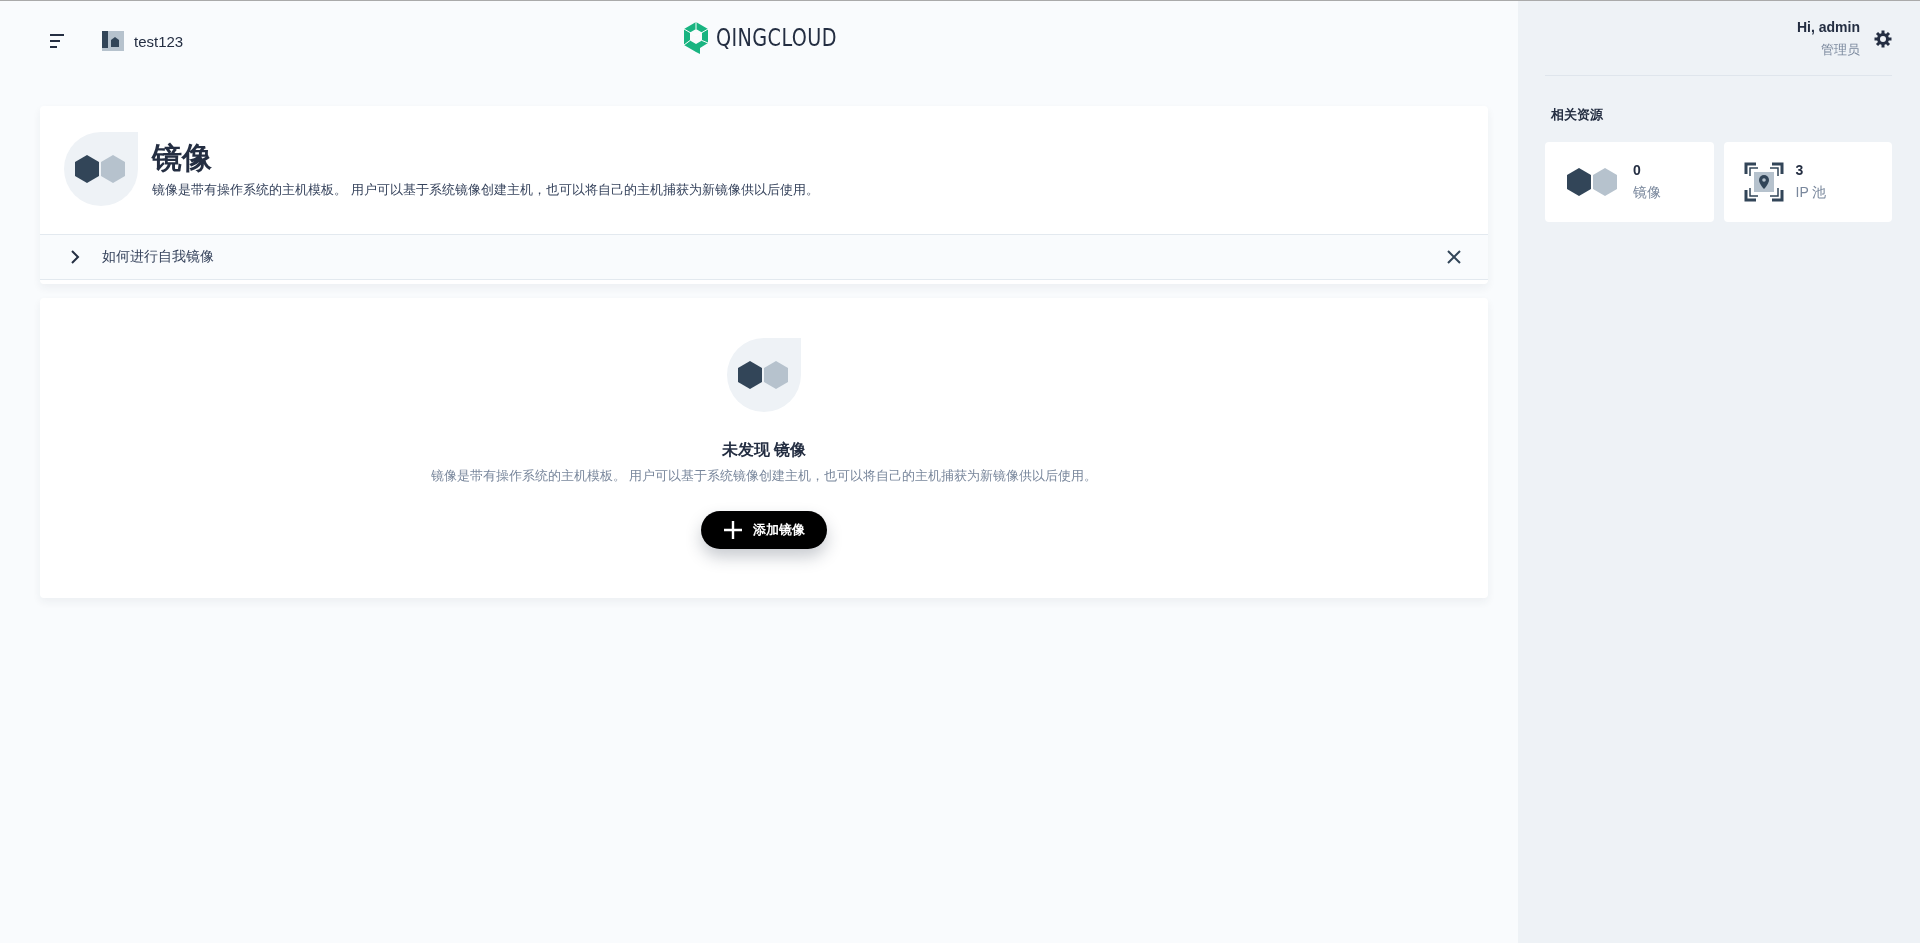 This screenshot has width=1920, height=943. I want to click on guide-label: 如何进行自我镜像, so click(158, 257).